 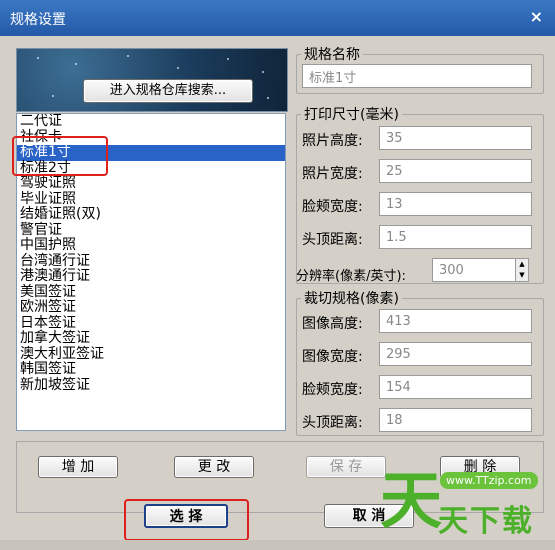 What do you see at coordinates (486, 521) in the screenshot?
I see `watermark-text: 天下载` at bounding box center [486, 521].